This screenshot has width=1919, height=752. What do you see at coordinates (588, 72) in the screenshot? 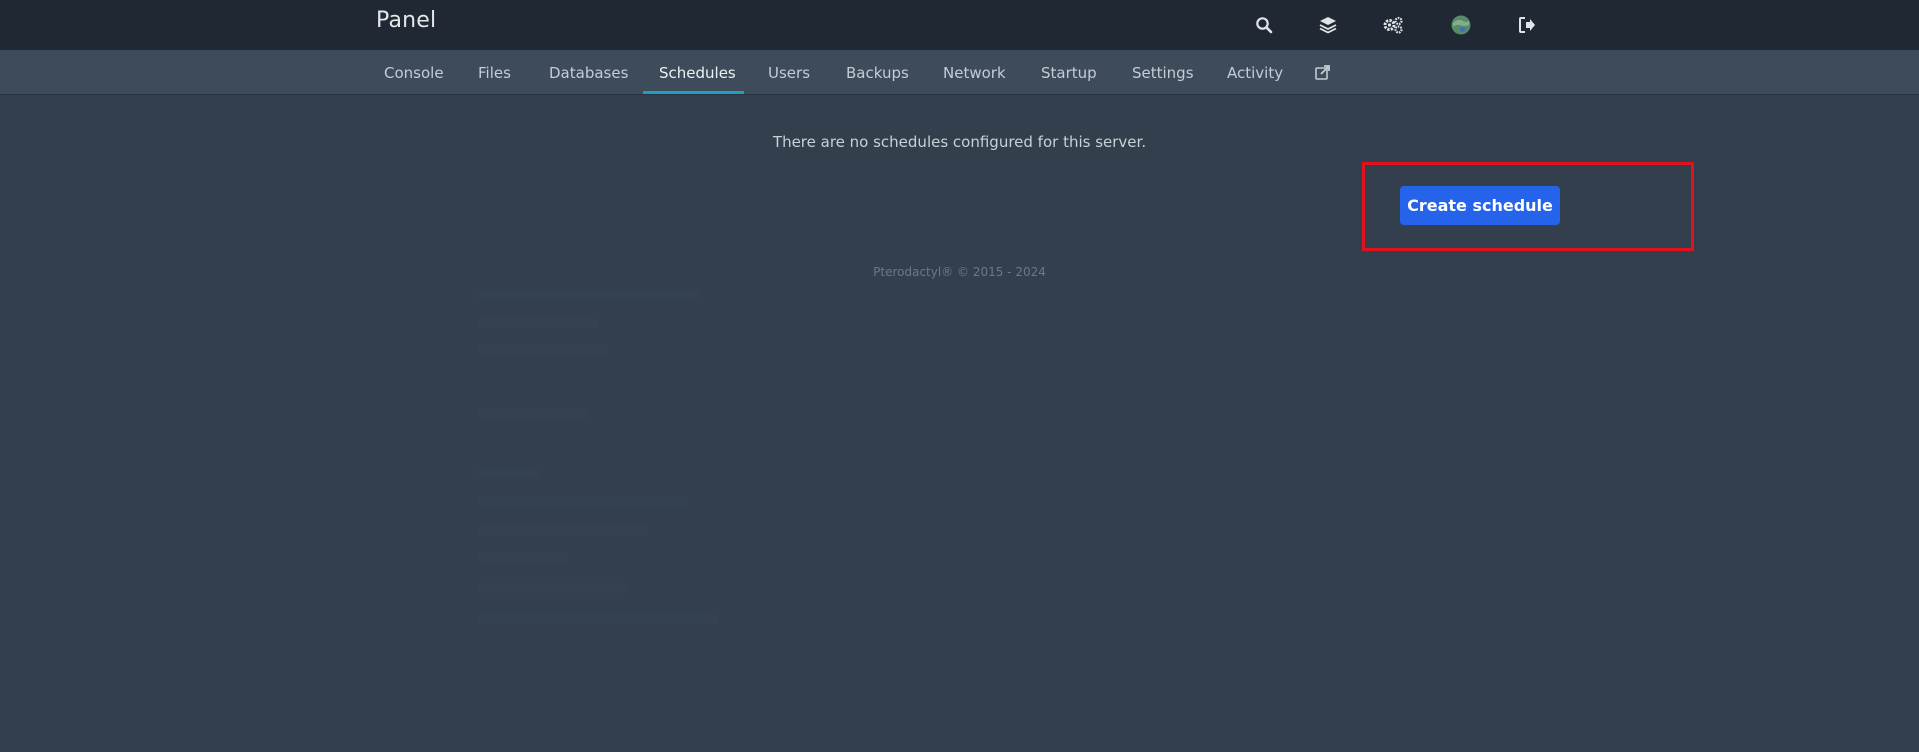
I see `tab-databases: Databases` at bounding box center [588, 72].